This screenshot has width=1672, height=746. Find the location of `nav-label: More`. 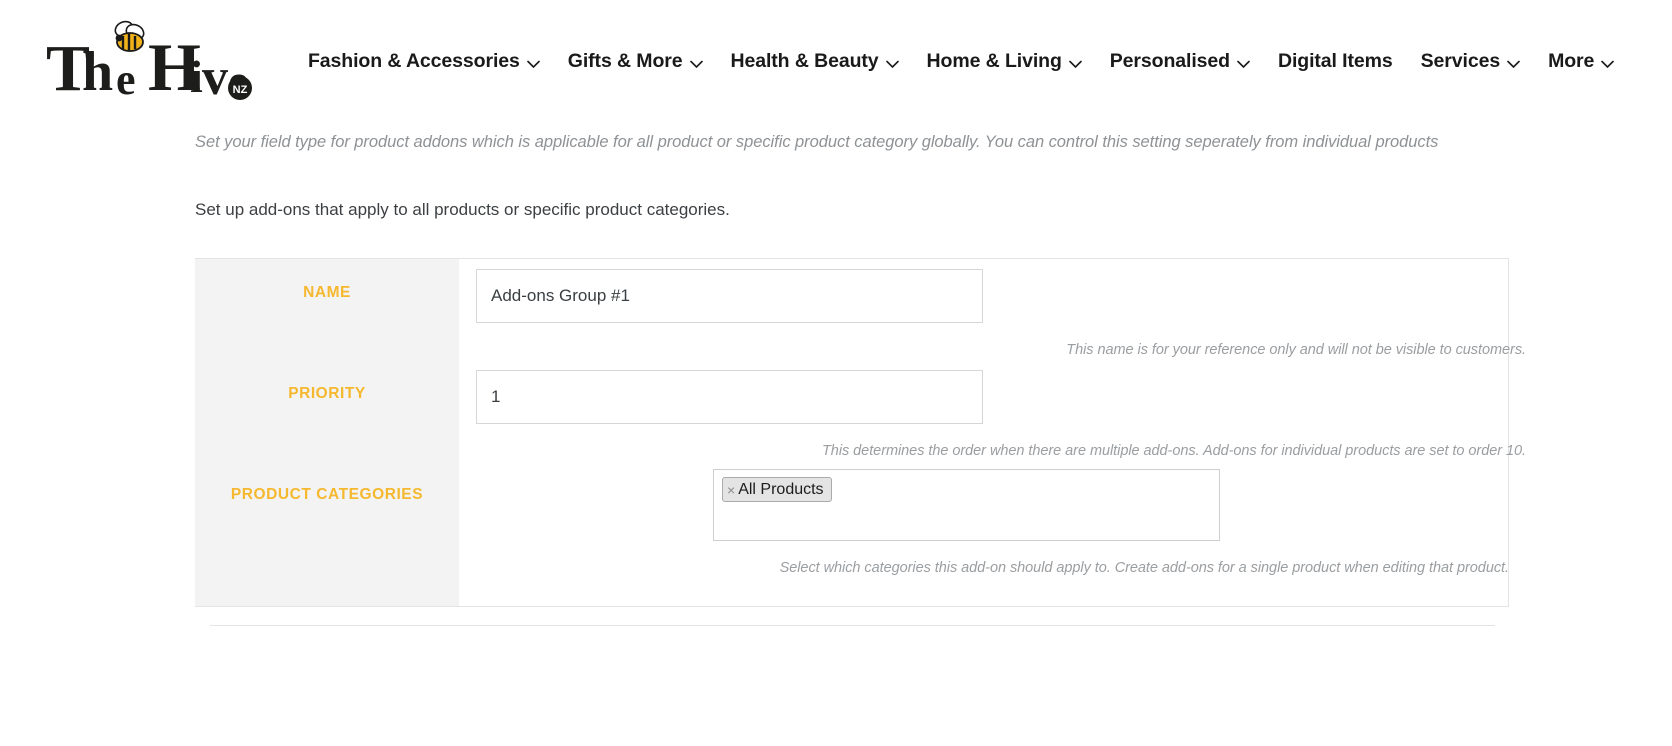

nav-label: More is located at coordinates (1571, 60).